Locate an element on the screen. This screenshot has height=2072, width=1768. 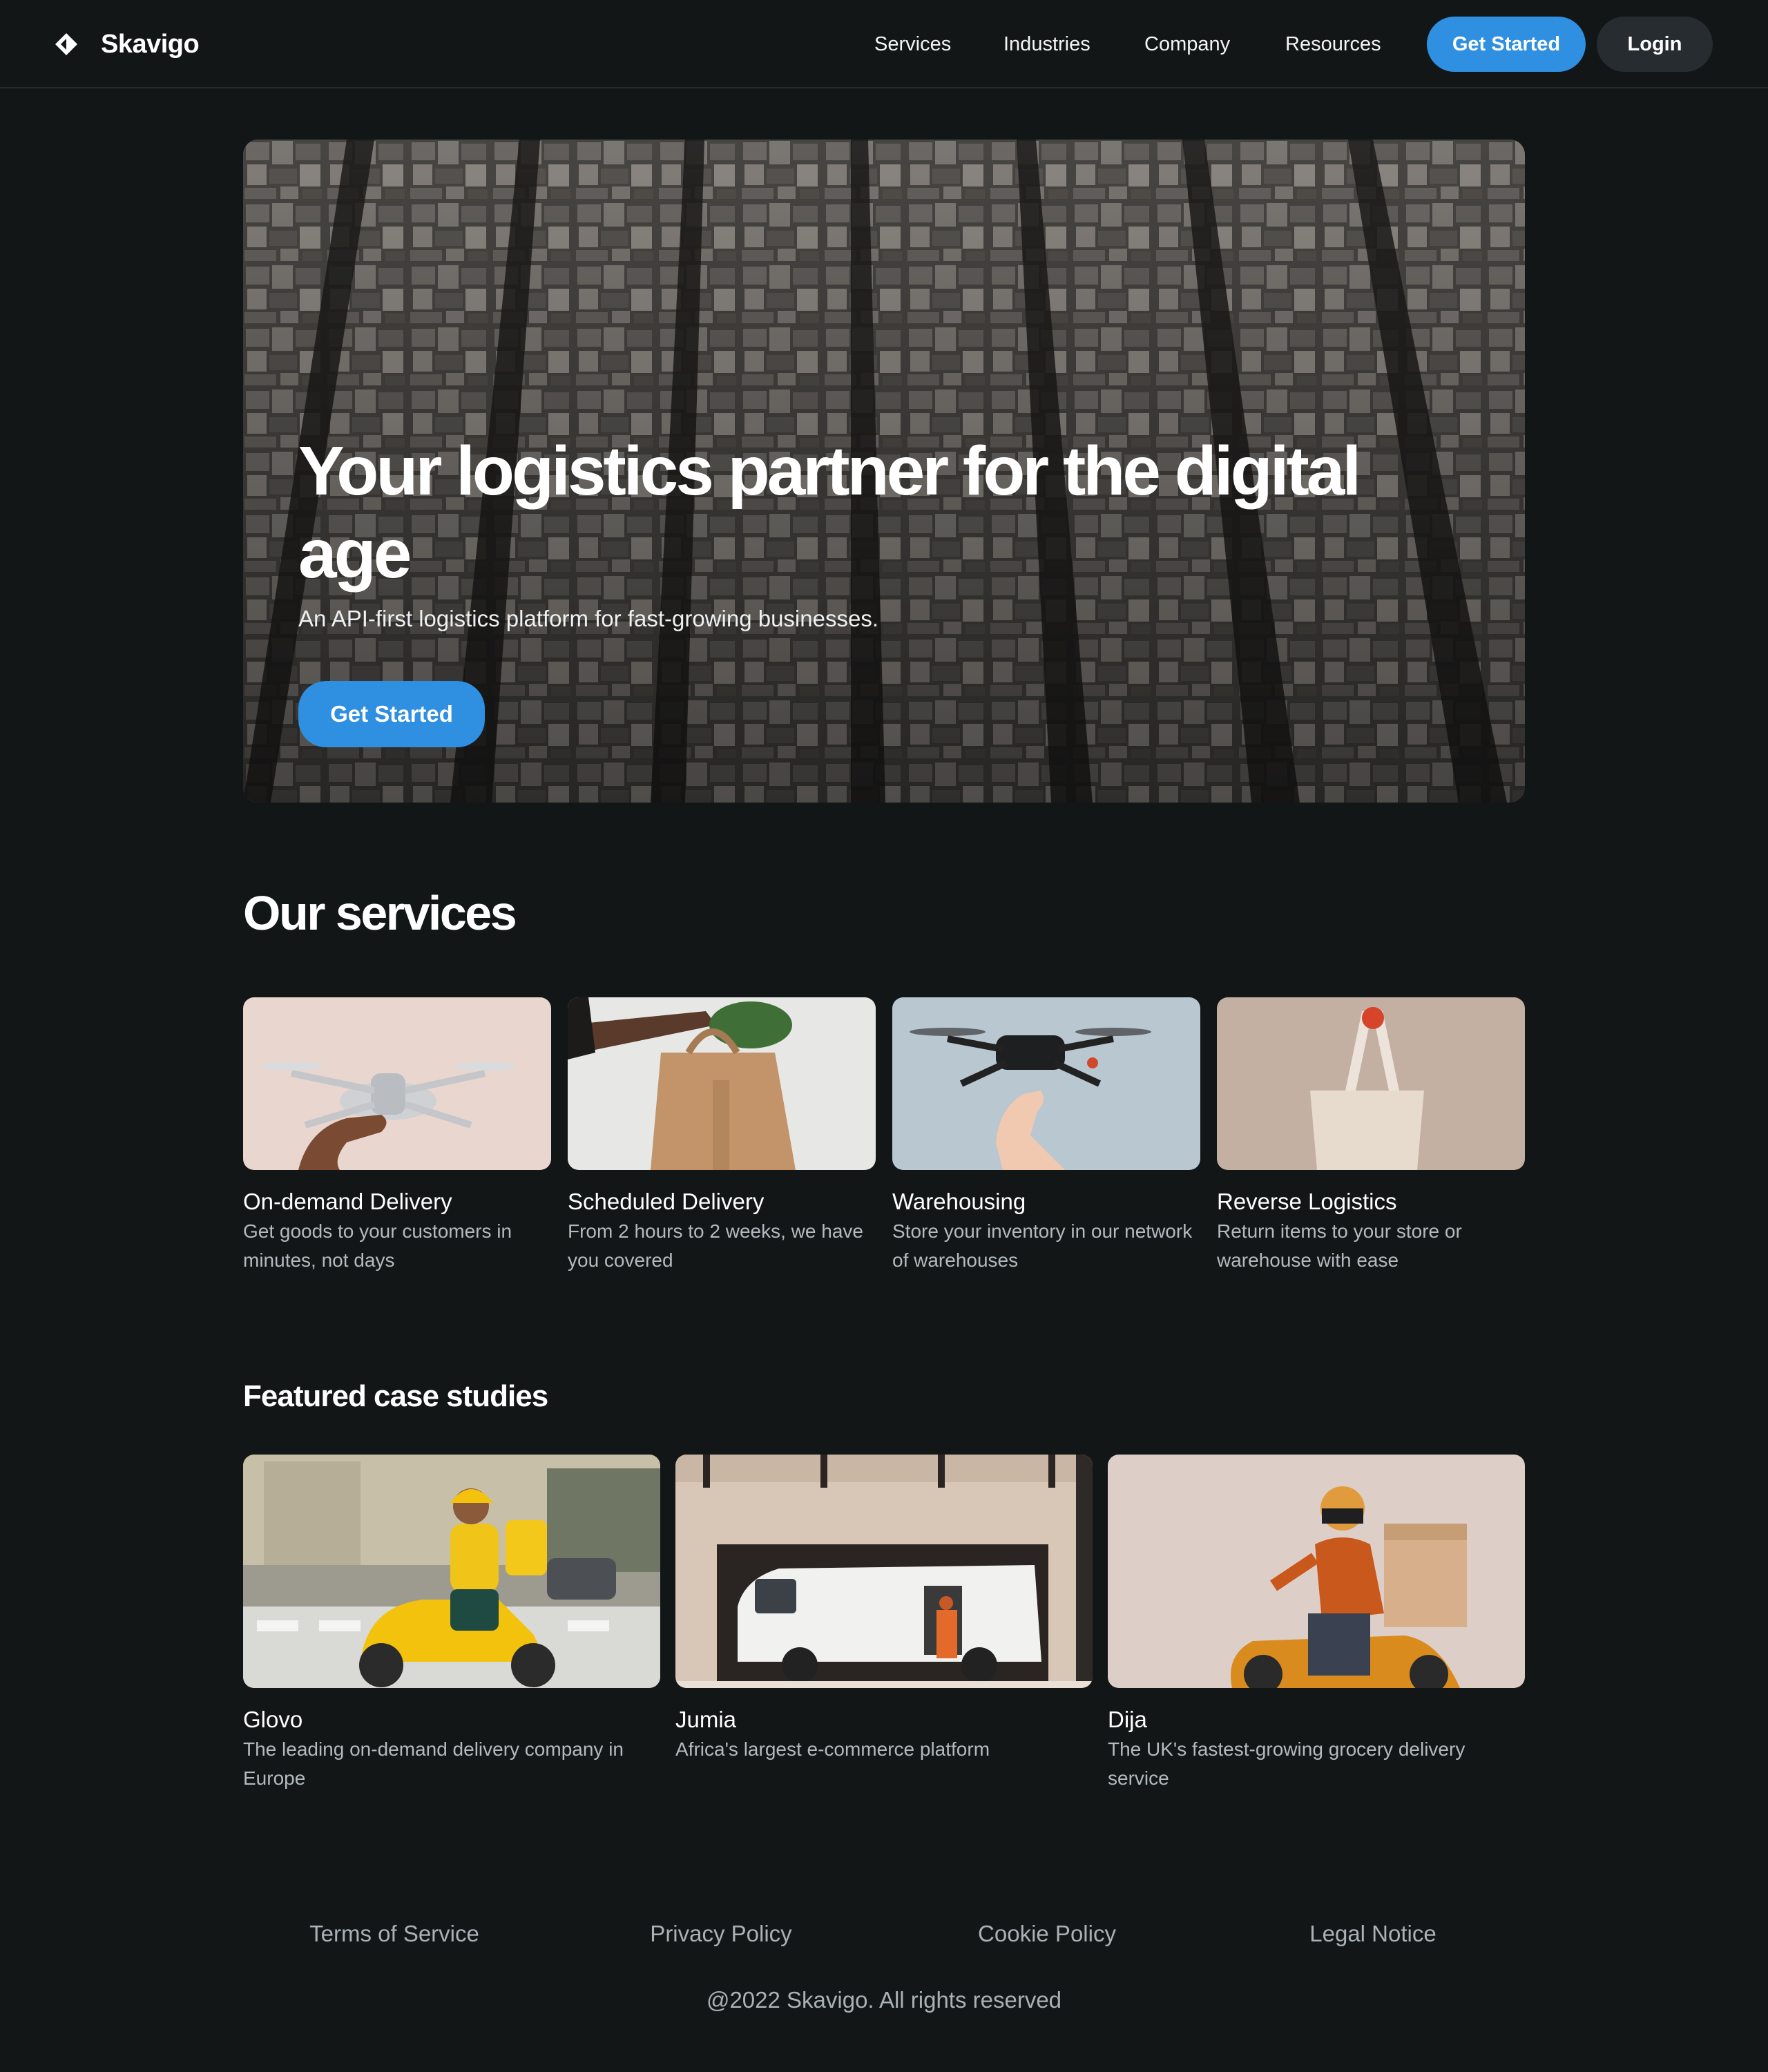
hero-get-started-button: Get Started is located at coordinates (392, 714).